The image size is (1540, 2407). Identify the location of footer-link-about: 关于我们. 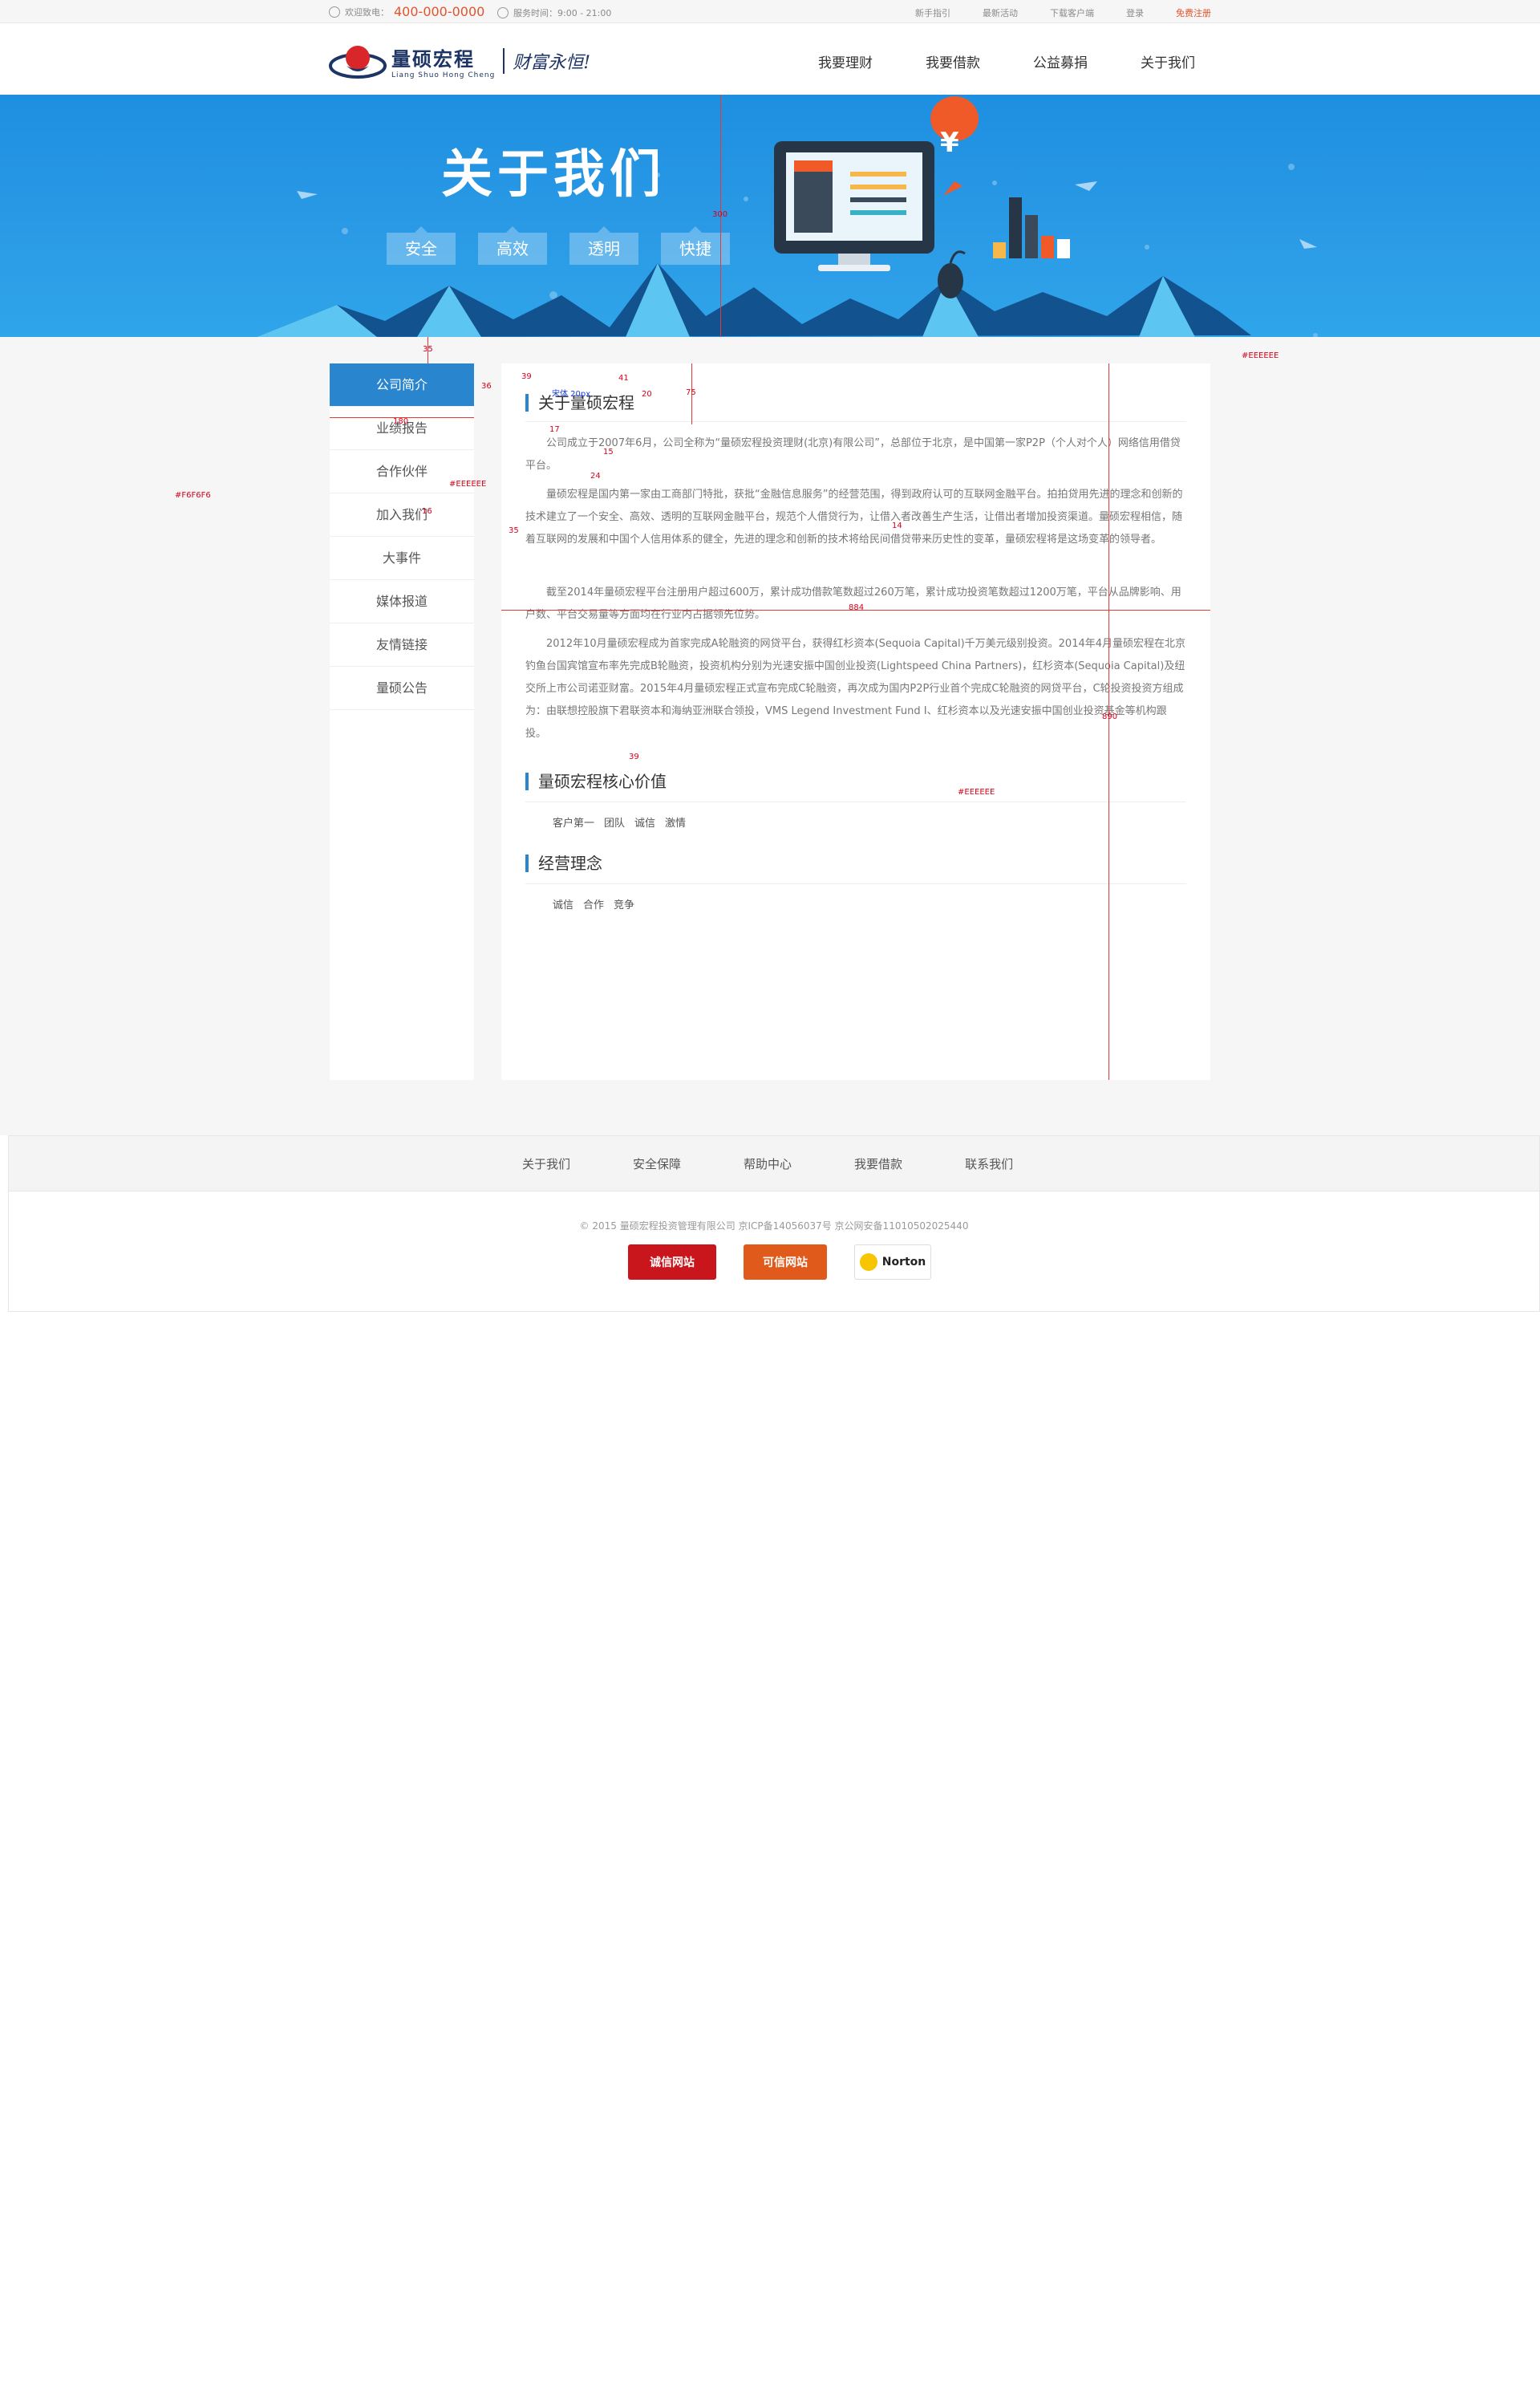
(546, 1164).